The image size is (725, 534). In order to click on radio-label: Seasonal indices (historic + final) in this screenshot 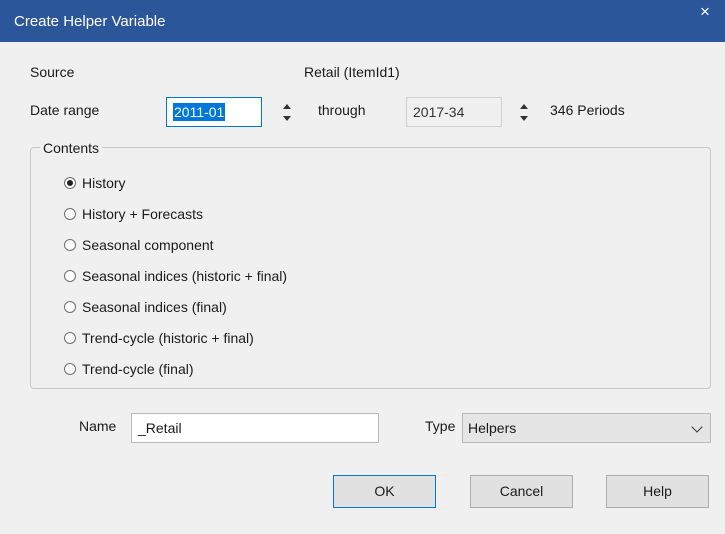, I will do `click(185, 276)`.